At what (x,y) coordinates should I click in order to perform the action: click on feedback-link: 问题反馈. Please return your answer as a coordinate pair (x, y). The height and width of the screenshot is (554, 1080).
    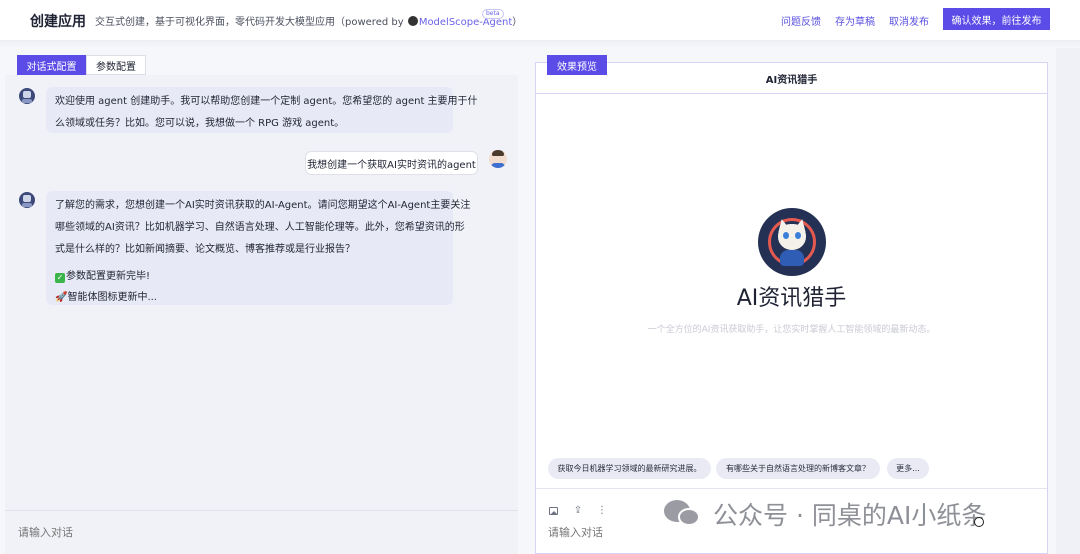
    Looking at the image, I should click on (801, 20).